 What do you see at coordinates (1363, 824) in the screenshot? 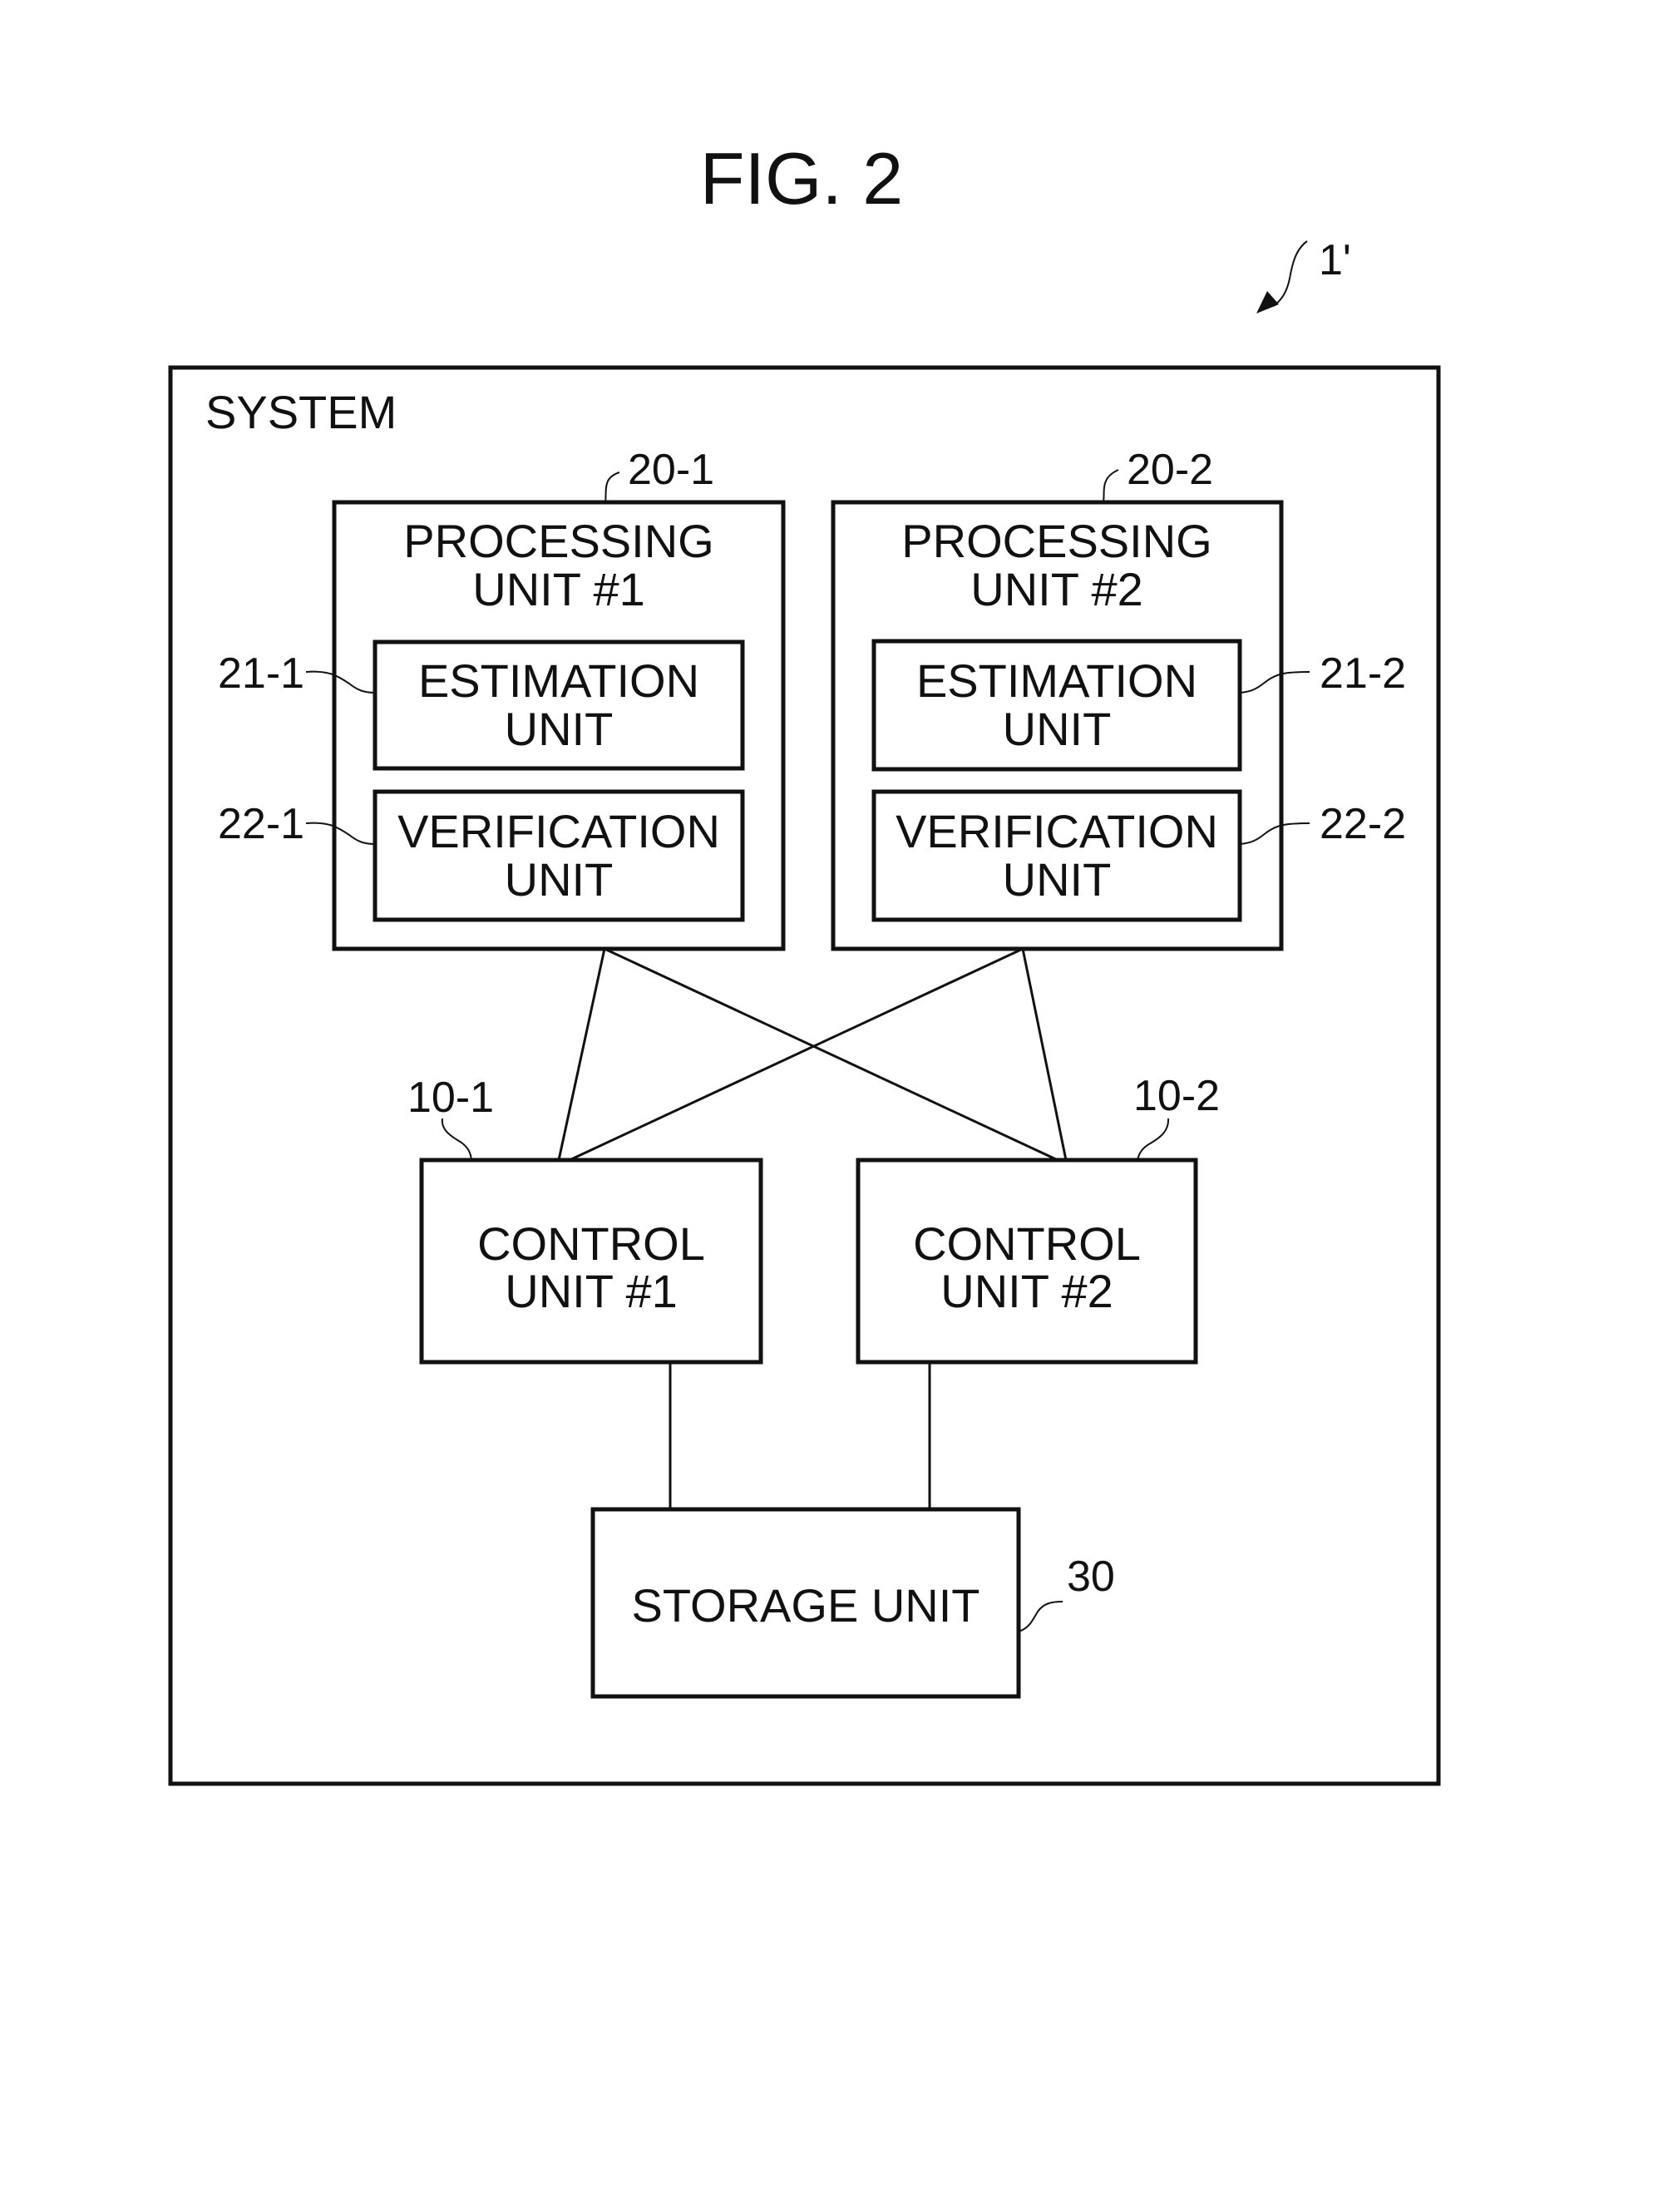
I see `ref-22-2: 22-2` at bounding box center [1363, 824].